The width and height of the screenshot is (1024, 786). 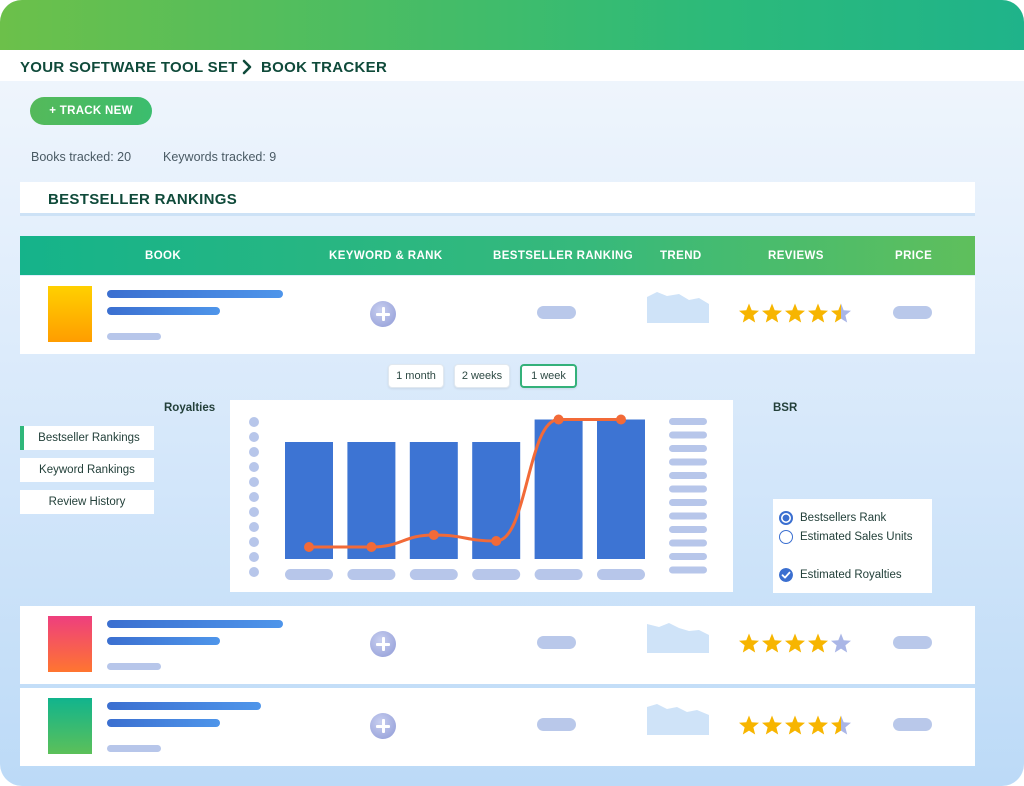 I want to click on legend-label: Bestsellers Rank, so click(x=843, y=518).